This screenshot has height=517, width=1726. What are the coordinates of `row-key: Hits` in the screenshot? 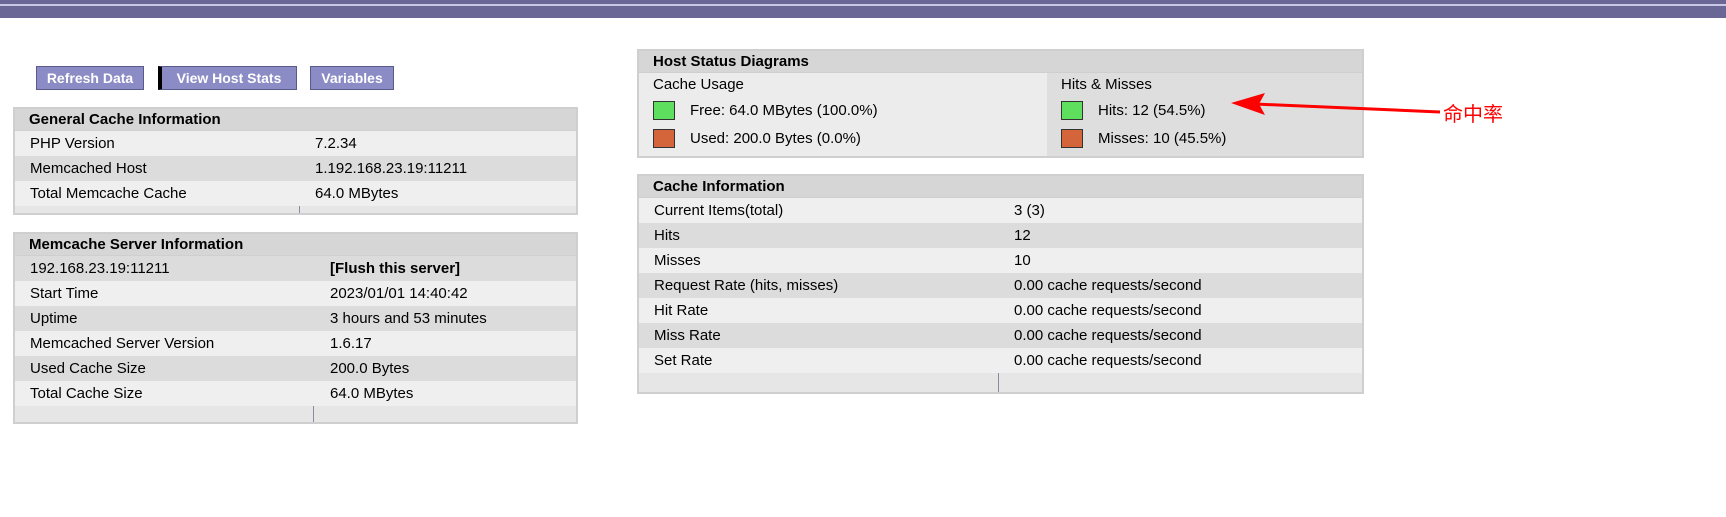 It's located at (667, 235).